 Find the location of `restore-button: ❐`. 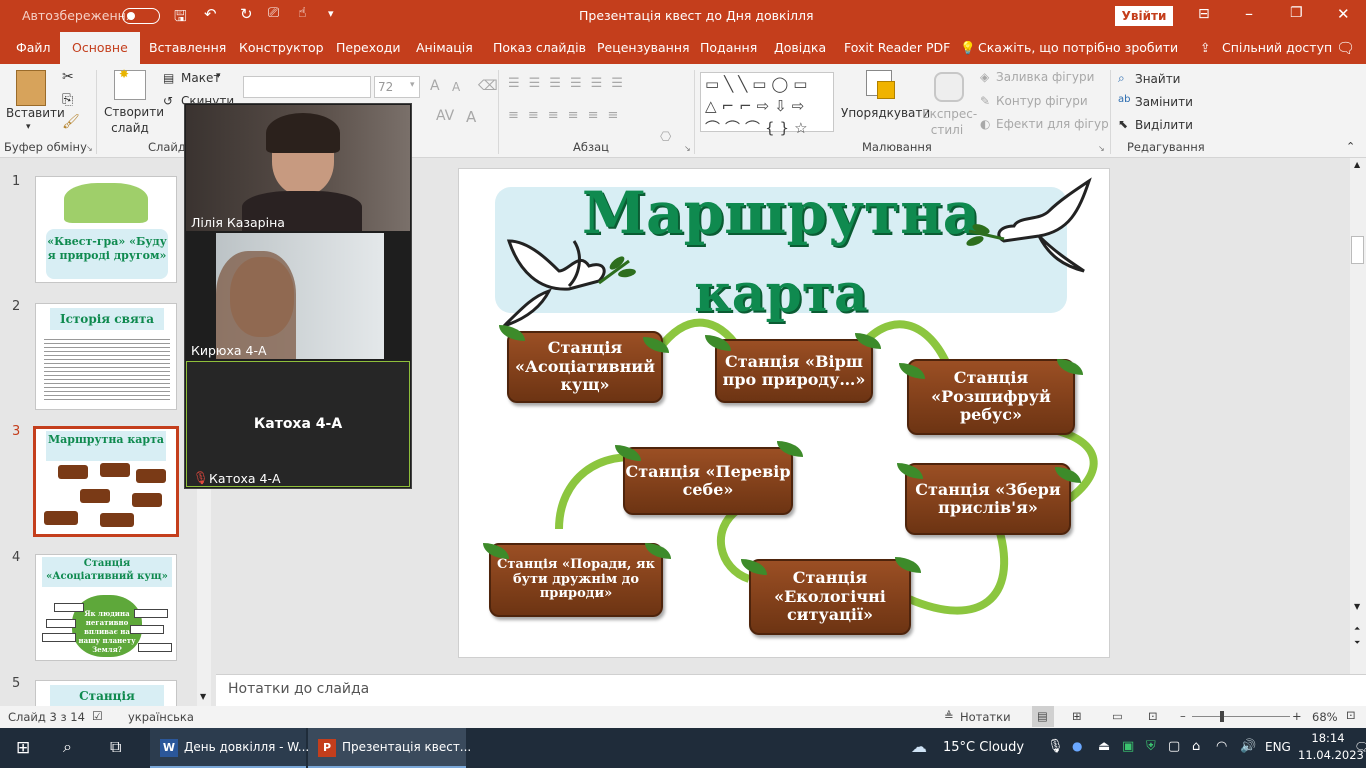

restore-button: ❐ is located at coordinates (1296, 13).